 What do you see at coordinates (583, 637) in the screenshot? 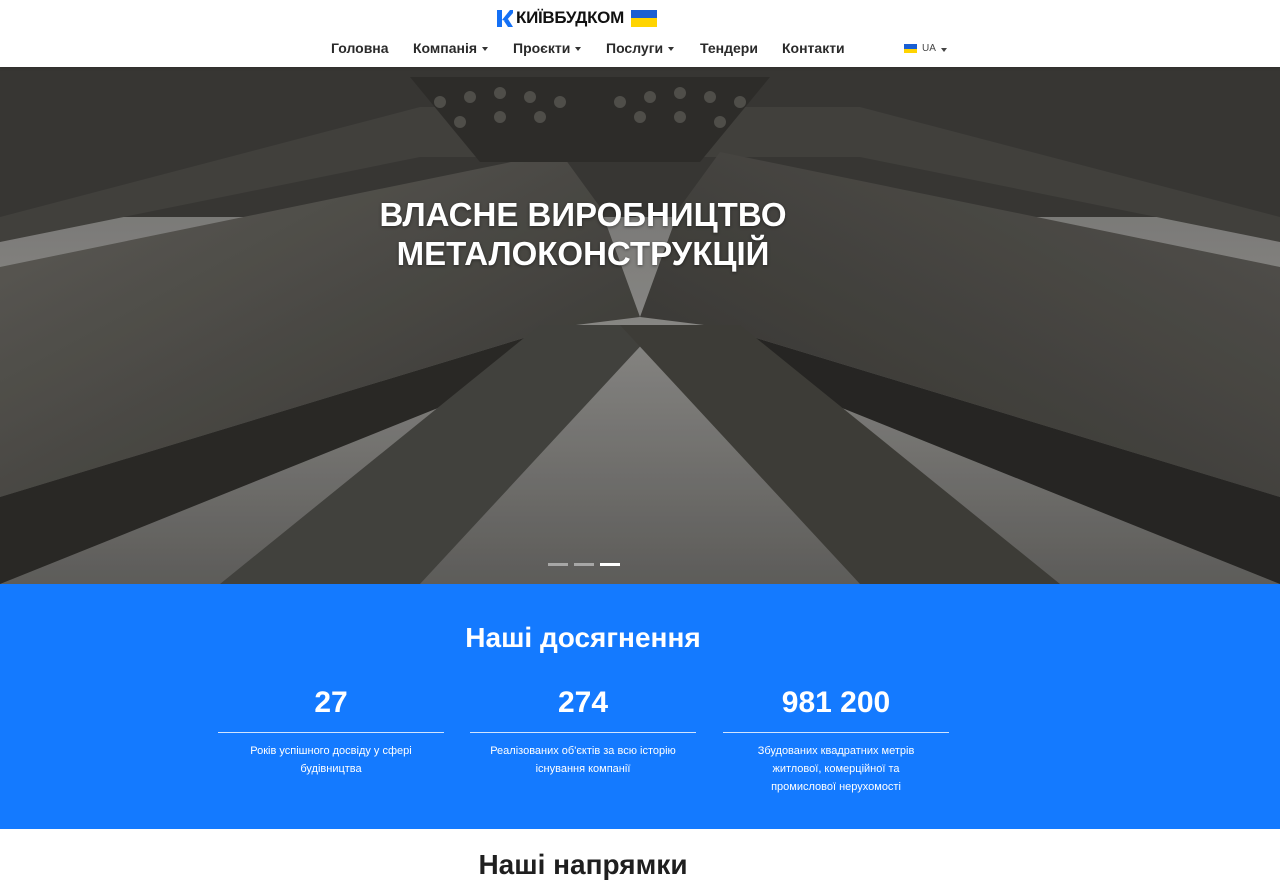
I see `achievements-title: Наші досягнення` at bounding box center [583, 637].